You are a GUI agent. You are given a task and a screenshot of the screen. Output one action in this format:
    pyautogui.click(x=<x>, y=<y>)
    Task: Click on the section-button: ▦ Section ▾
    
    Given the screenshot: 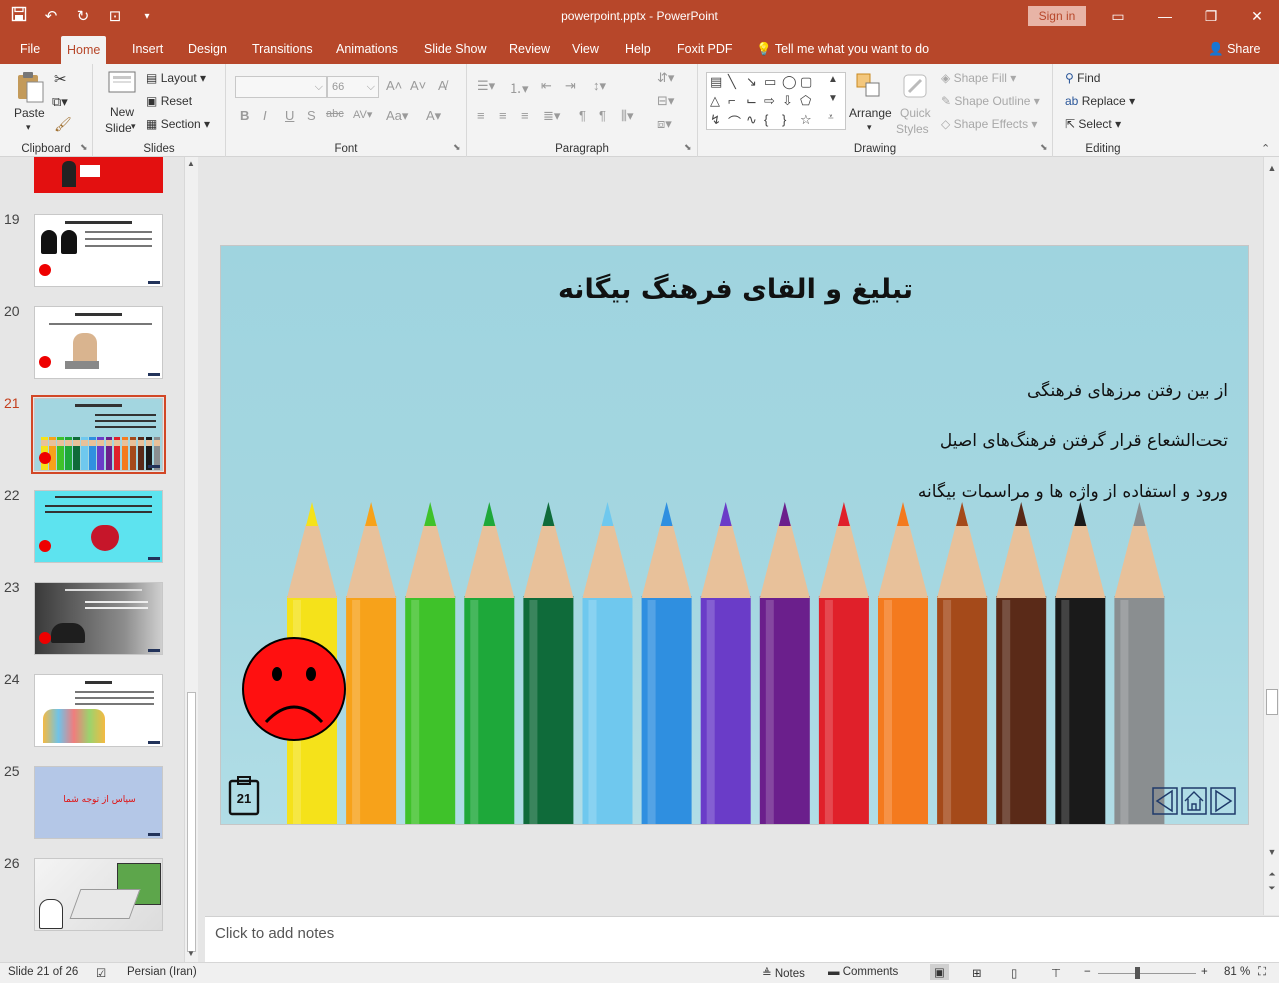 What is the action you would take?
    pyautogui.click(x=178, y=124)
    